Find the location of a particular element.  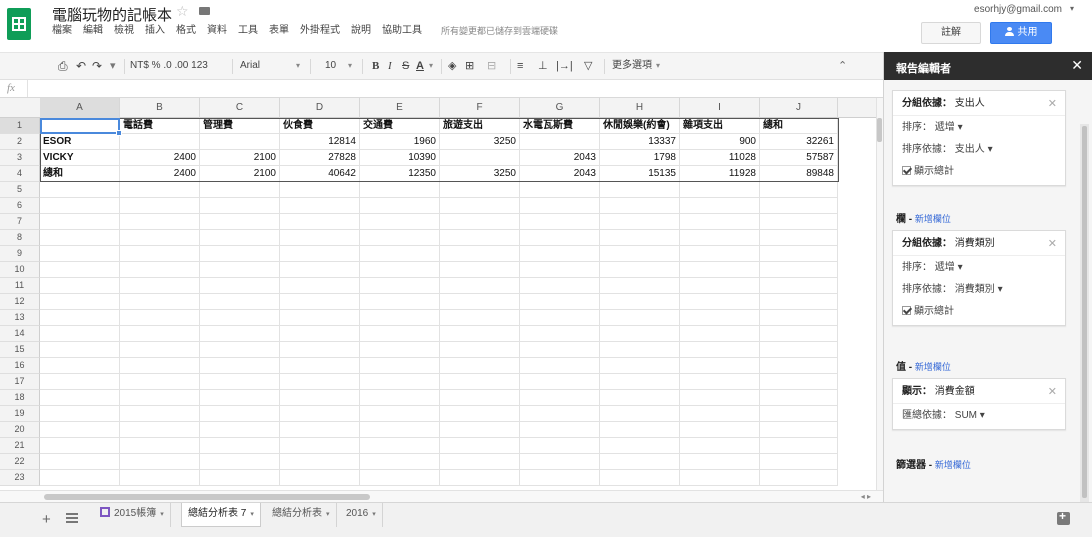

columns-show-totals: 顯示總計 is located at coordinates (928, 312).